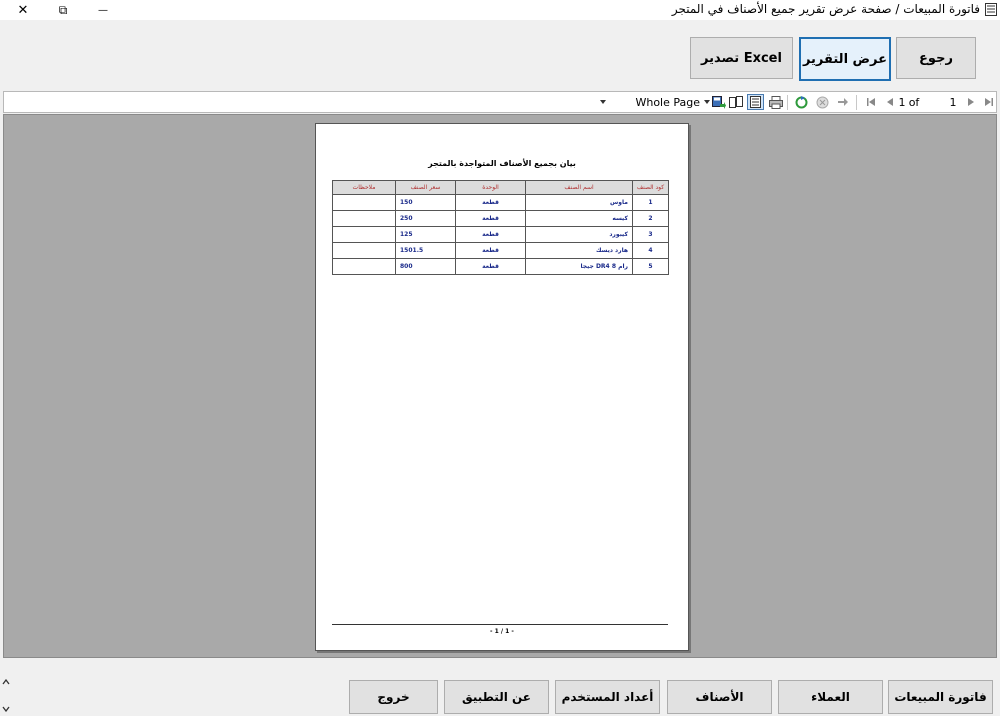  I want to click on last-page-icon, so click(989, 102).